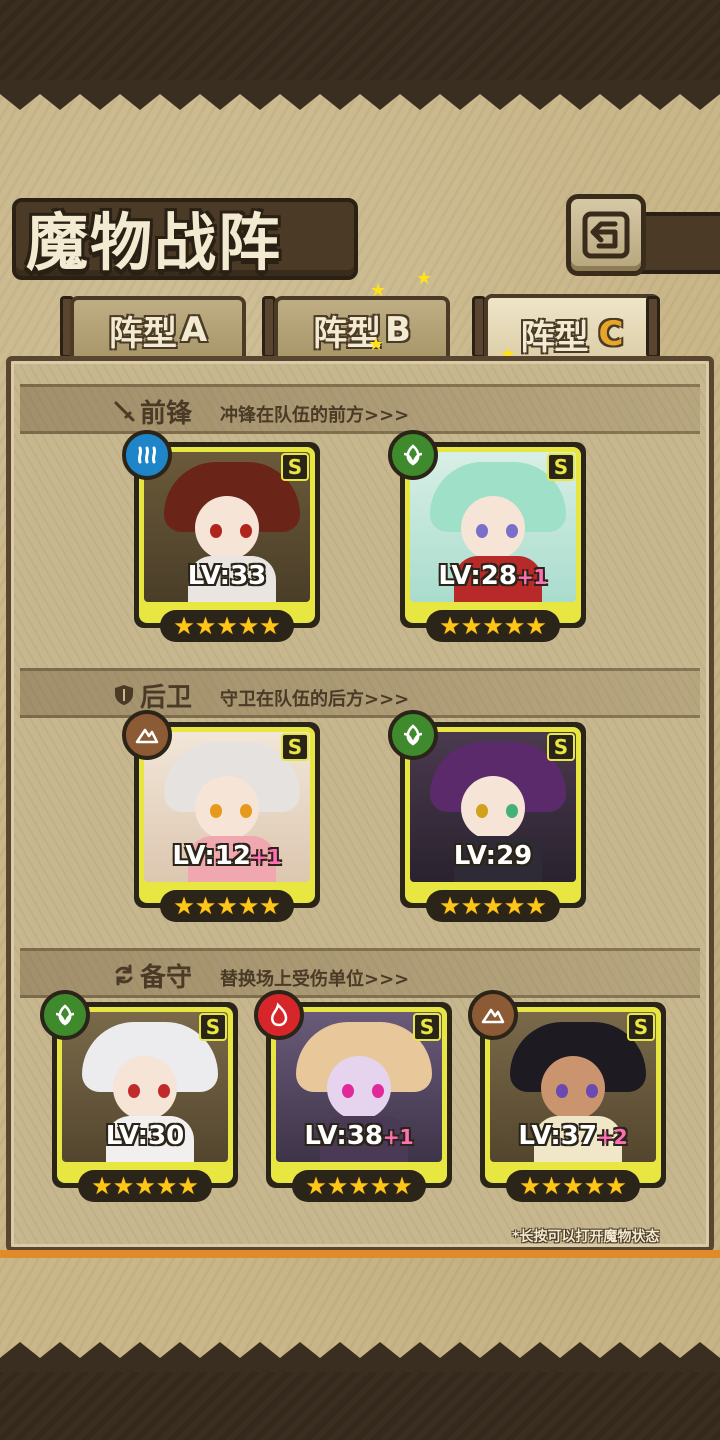 The height and width of the screenshot is (1440, 720). I want to click on monster-card: S LV:12+1 ★★★★★, so click(221, 816).